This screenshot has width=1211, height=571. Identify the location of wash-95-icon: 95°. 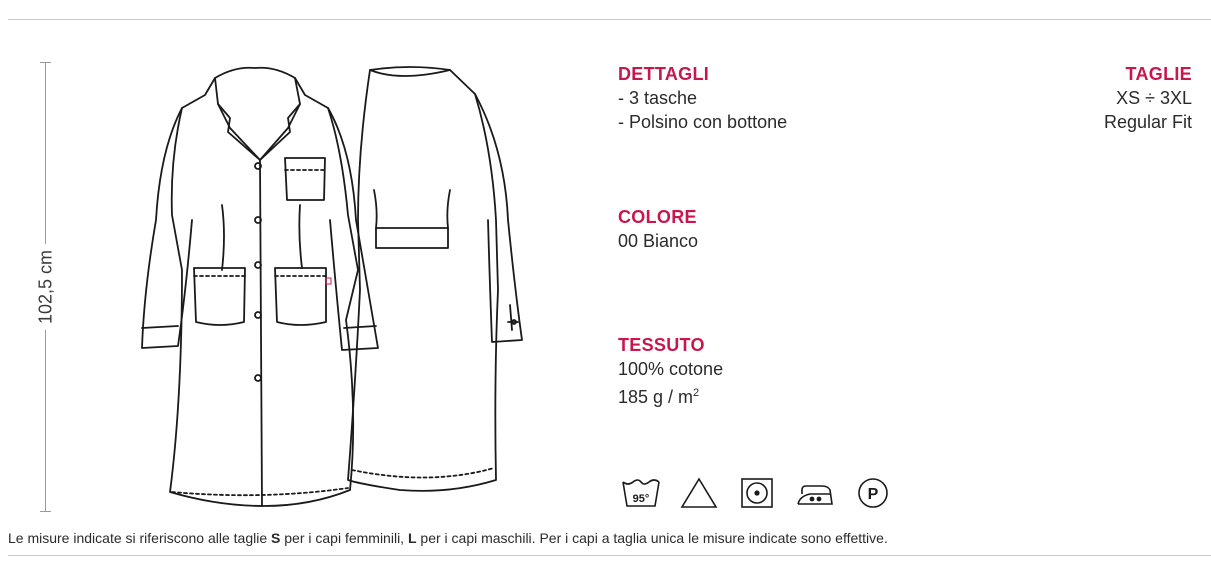
(641, 493).